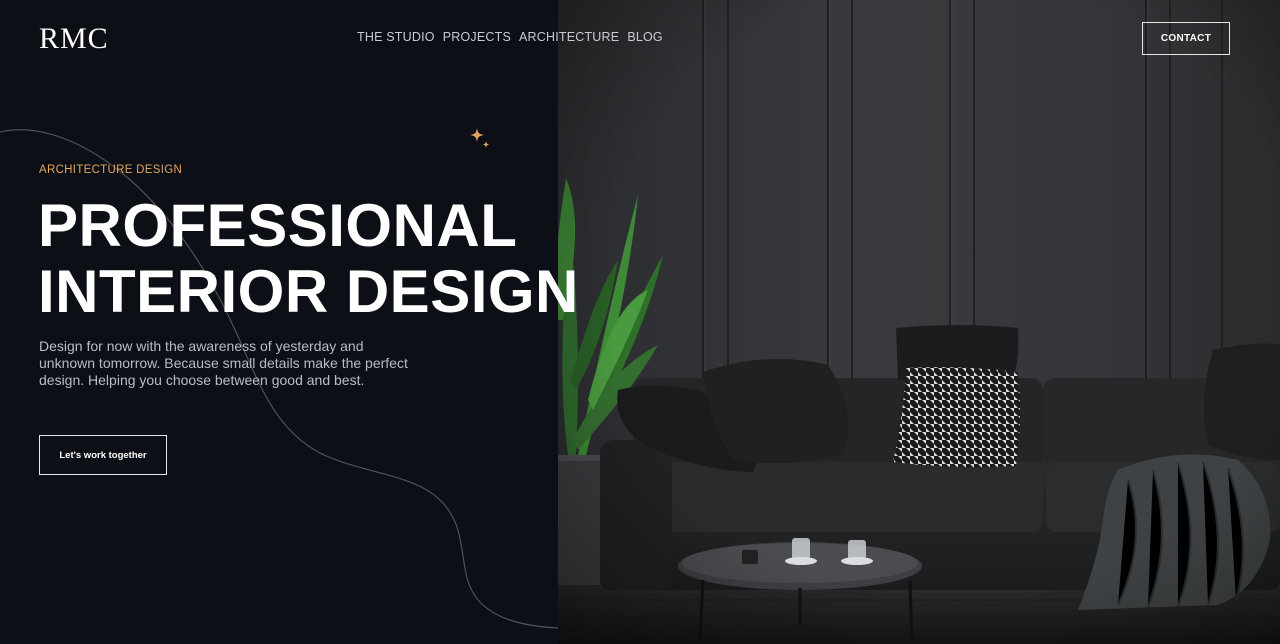 The height and width of the screenshot is (644, 1280). I want to click on main-nav: THE STUDIO PROJECTS ARCHITECTURE BLOG, so click(510, 37).